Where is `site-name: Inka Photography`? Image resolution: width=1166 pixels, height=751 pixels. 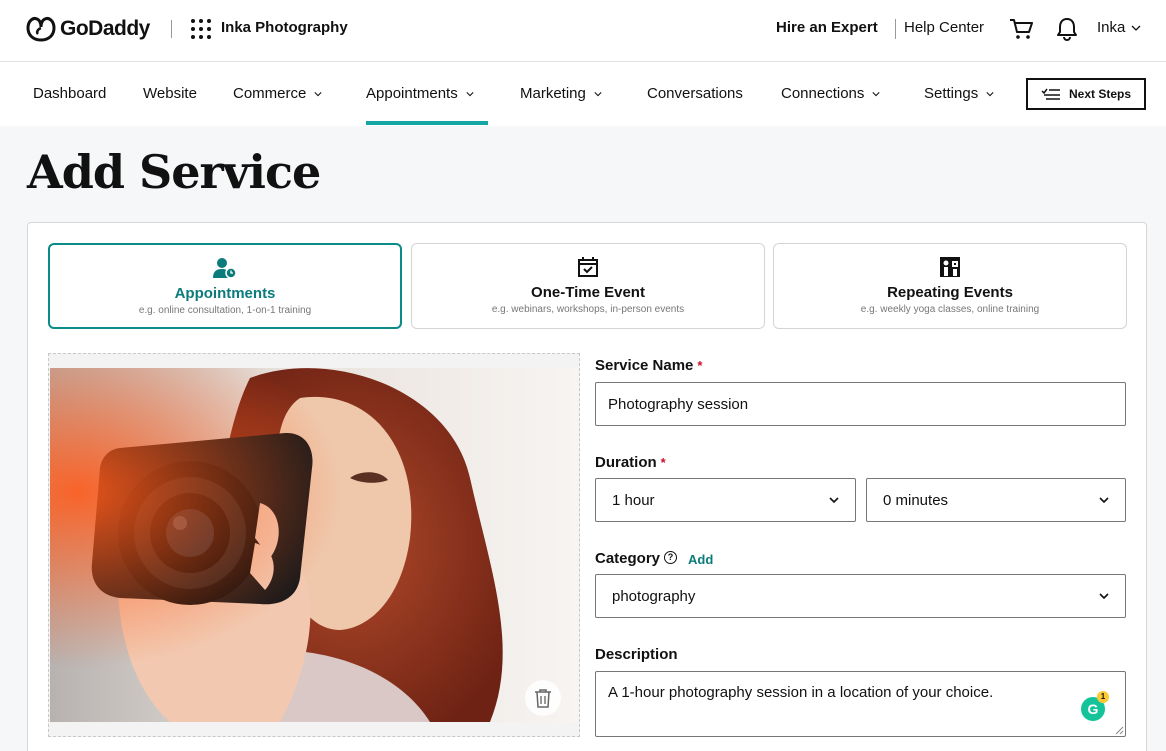 site-name: Inka Photography is located at coordinates (284, 27).